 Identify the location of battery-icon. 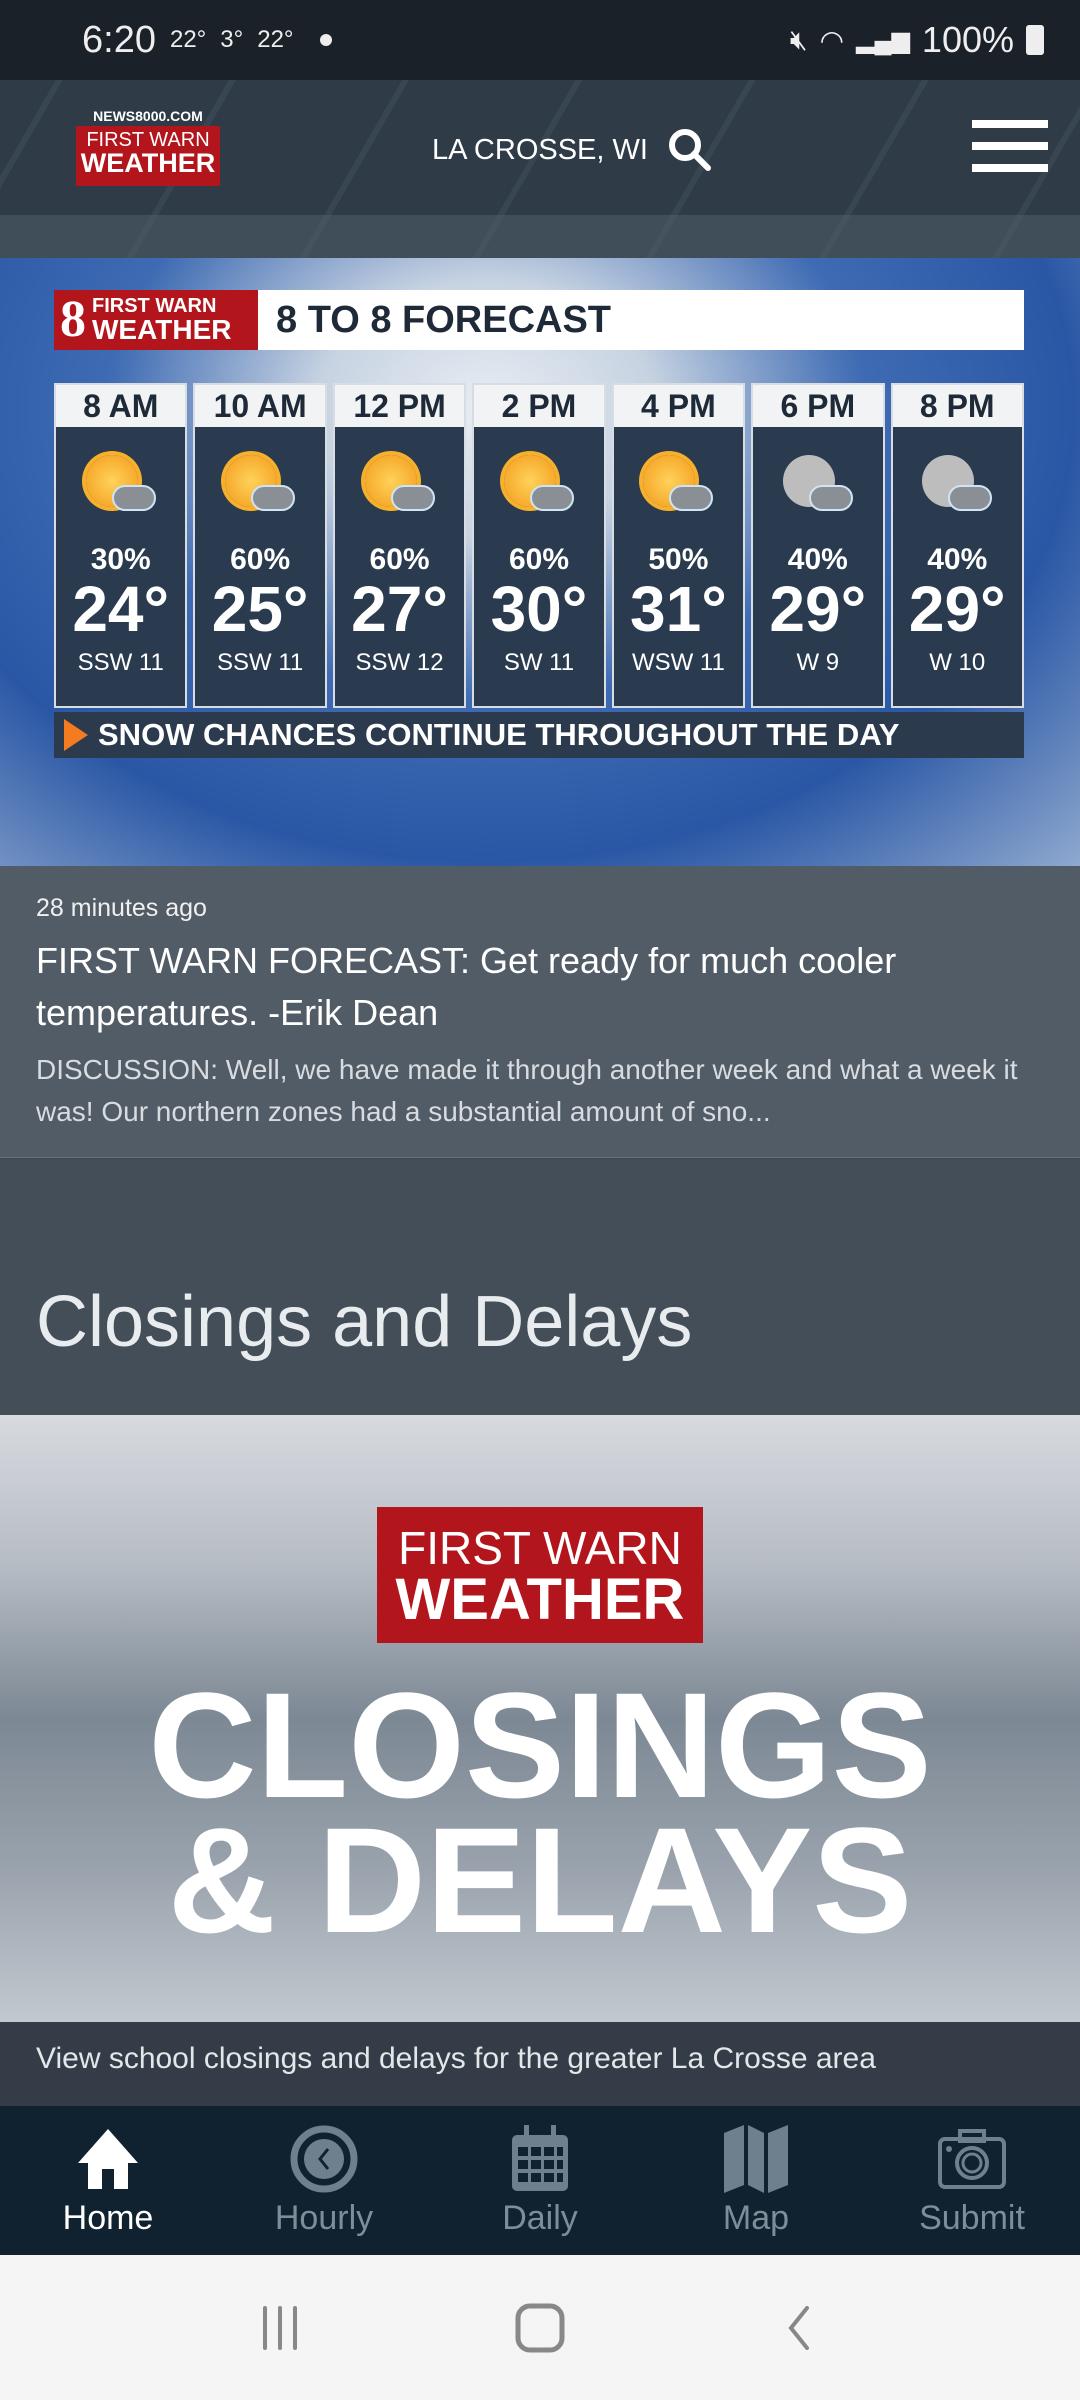
(1035, 40).